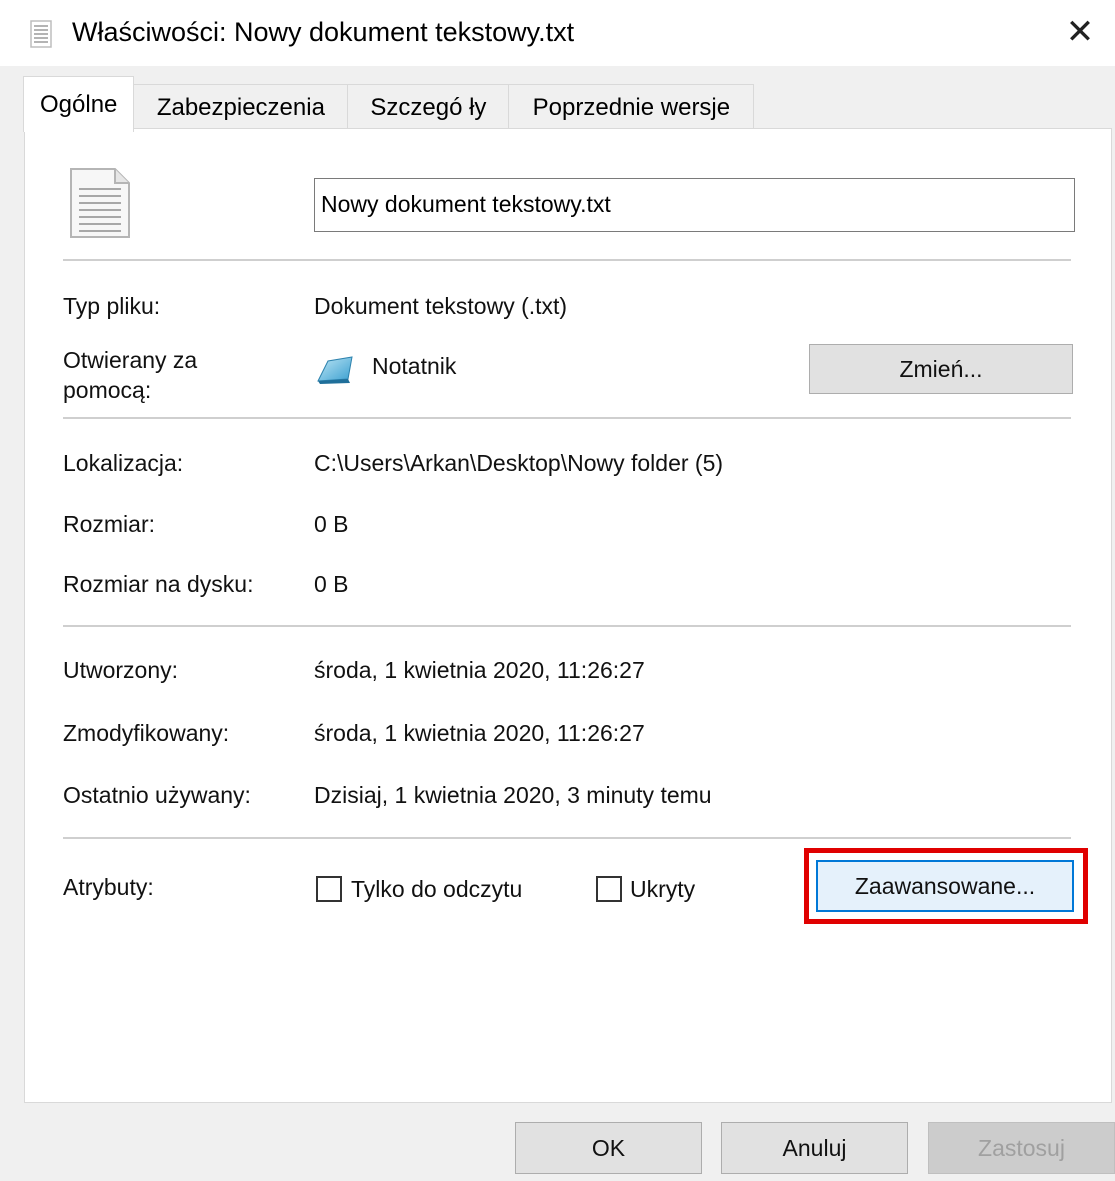  What do you see at coordinates (109, 524) in the screenshot?
I see `size-label: Rozmiar:` at bounding box center [109, 524].